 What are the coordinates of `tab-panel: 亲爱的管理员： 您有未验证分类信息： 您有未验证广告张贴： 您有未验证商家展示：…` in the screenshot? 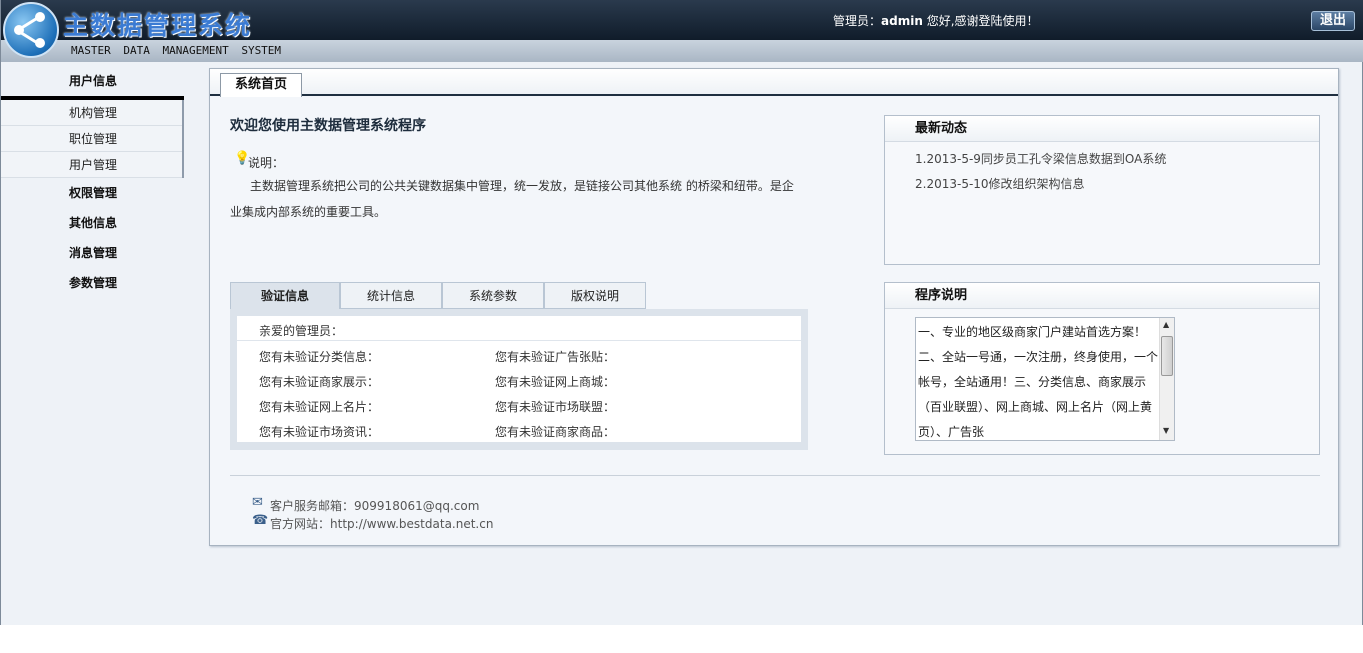 It's located at (519, 379).